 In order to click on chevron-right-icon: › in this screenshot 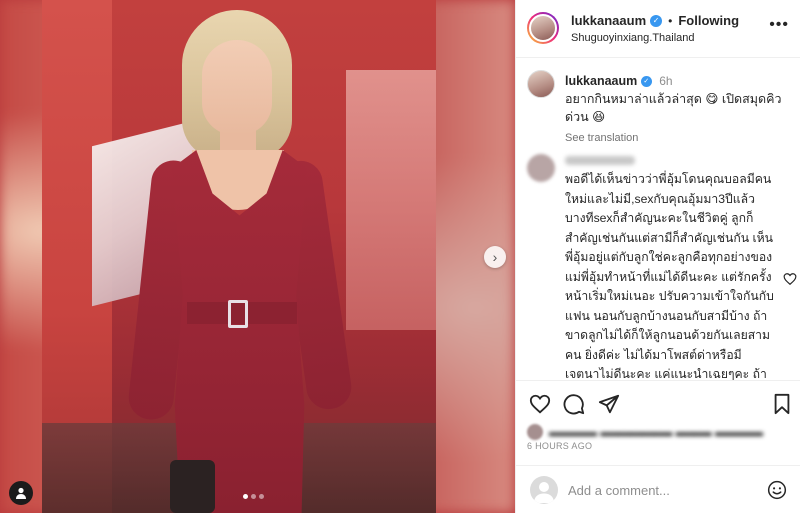, I will do `click(495, 257)`.